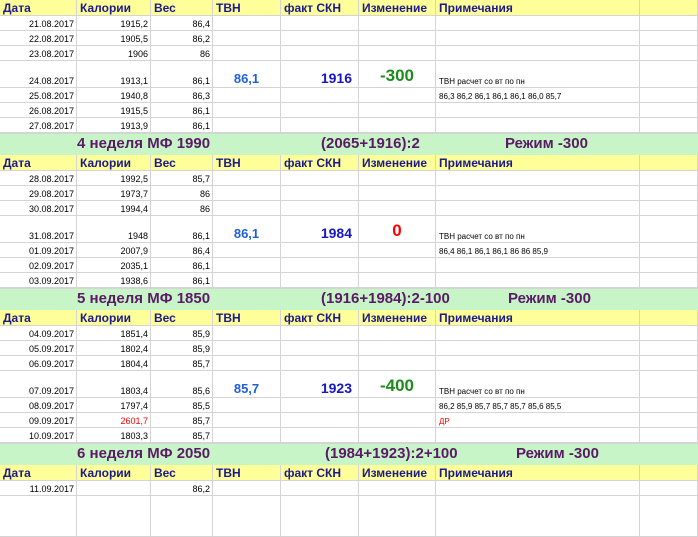  I want to click on date-cell: 21.08.2017, so click(38, 23).